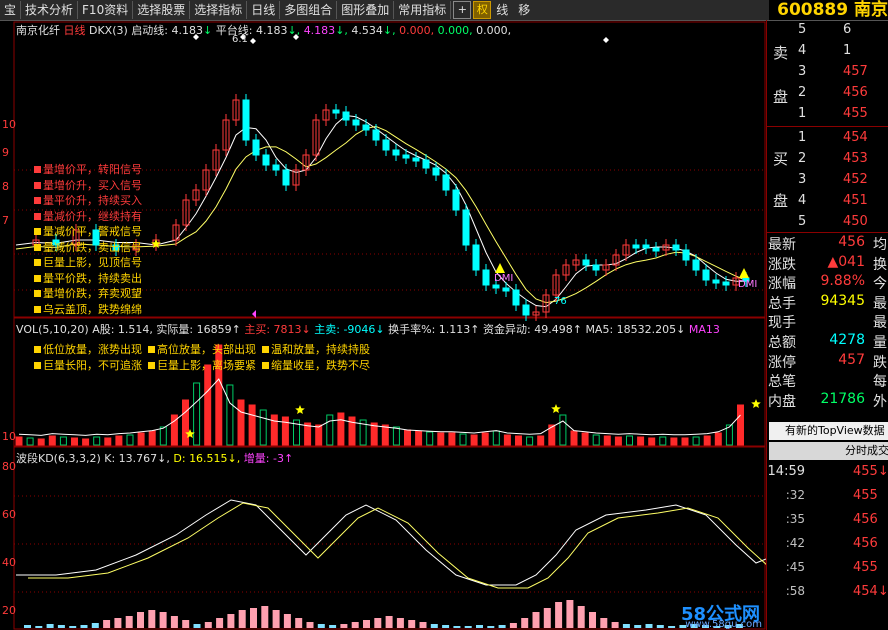 This screenshot has height=630, width=888. What do you see at coordinates (219, 10) in the screenshot?
I see `menu-select-indicator: 选择指标` at bounding box center [219, 10].